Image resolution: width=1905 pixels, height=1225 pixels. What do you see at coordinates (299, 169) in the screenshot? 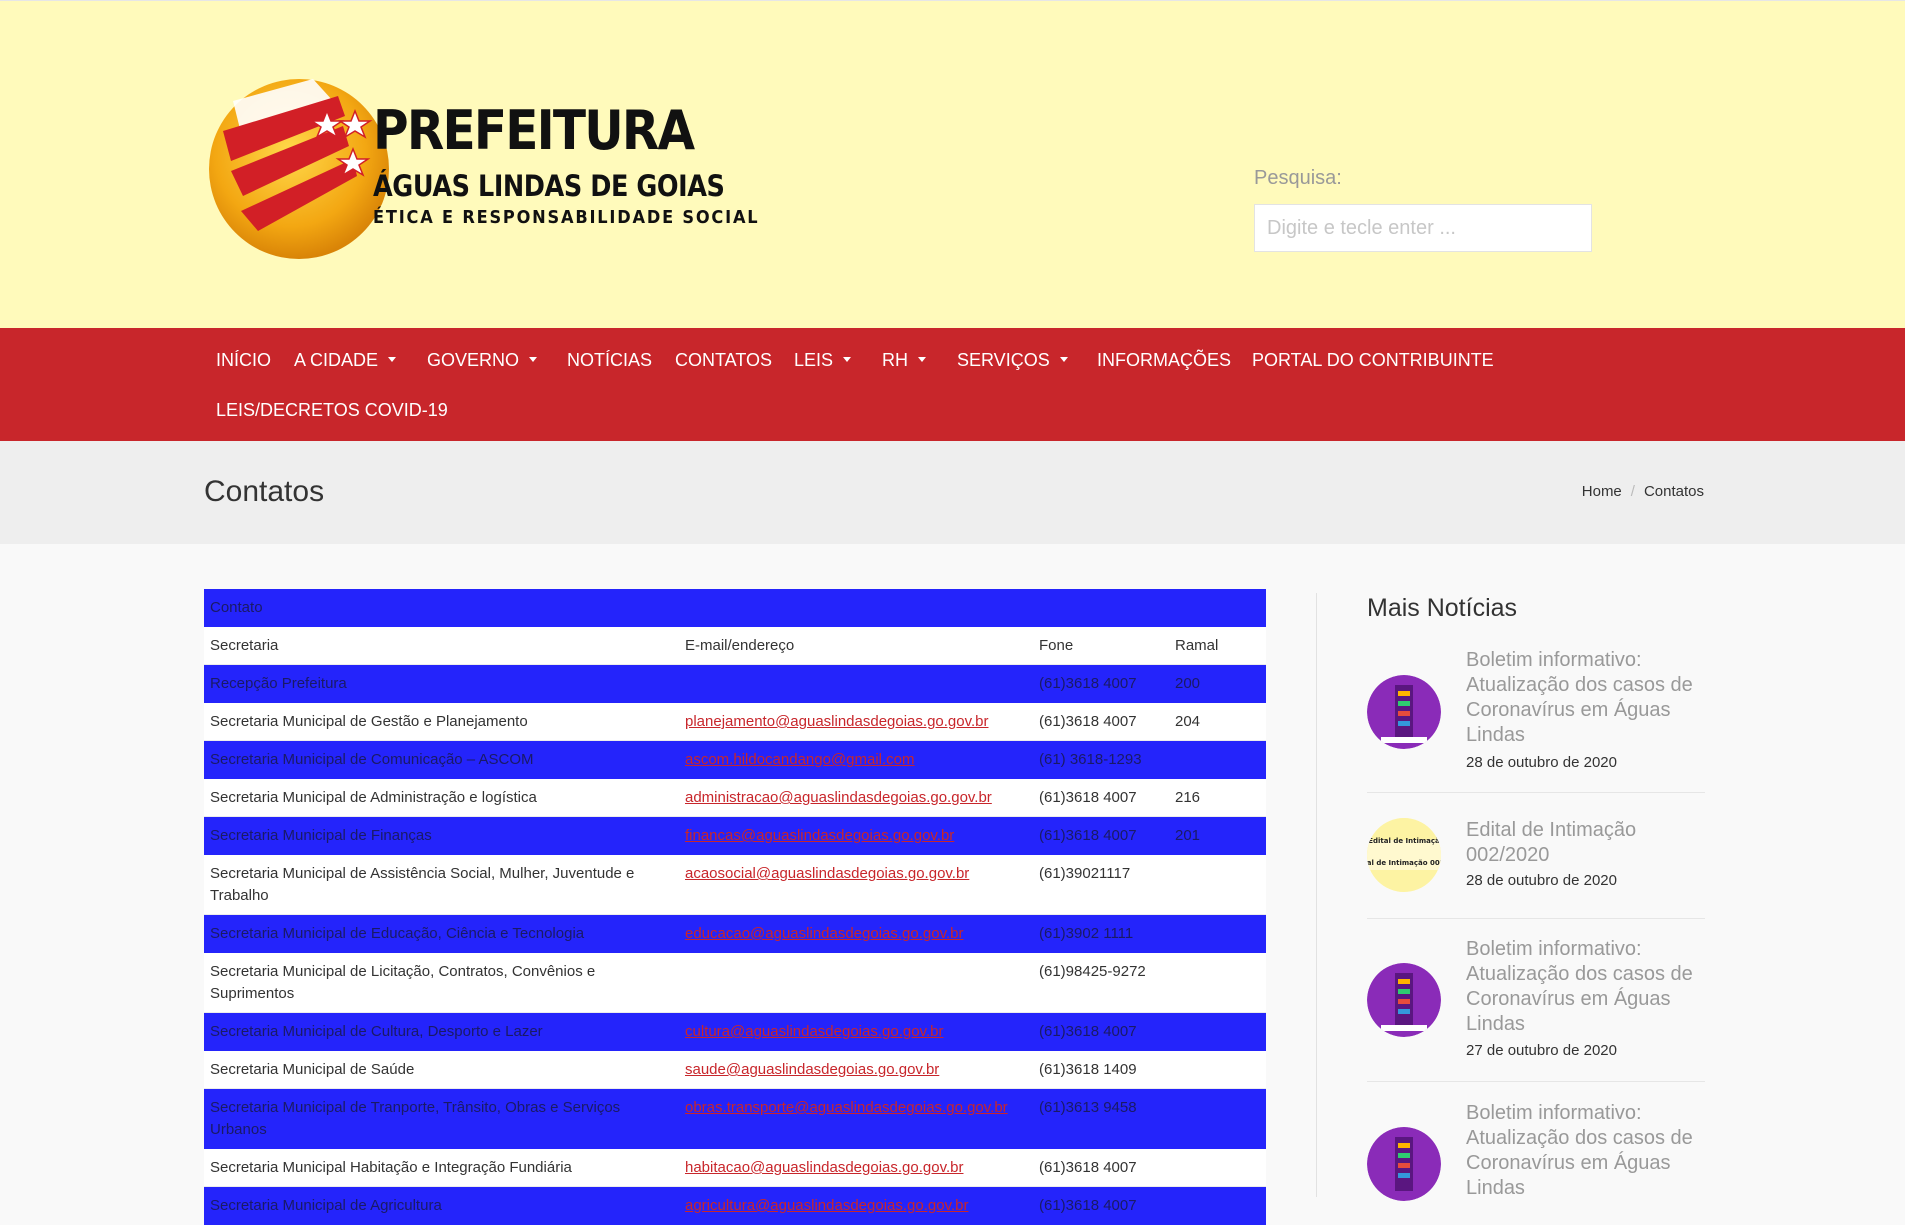
I see `logo-badge-icon` at bounding box center [299, 169].